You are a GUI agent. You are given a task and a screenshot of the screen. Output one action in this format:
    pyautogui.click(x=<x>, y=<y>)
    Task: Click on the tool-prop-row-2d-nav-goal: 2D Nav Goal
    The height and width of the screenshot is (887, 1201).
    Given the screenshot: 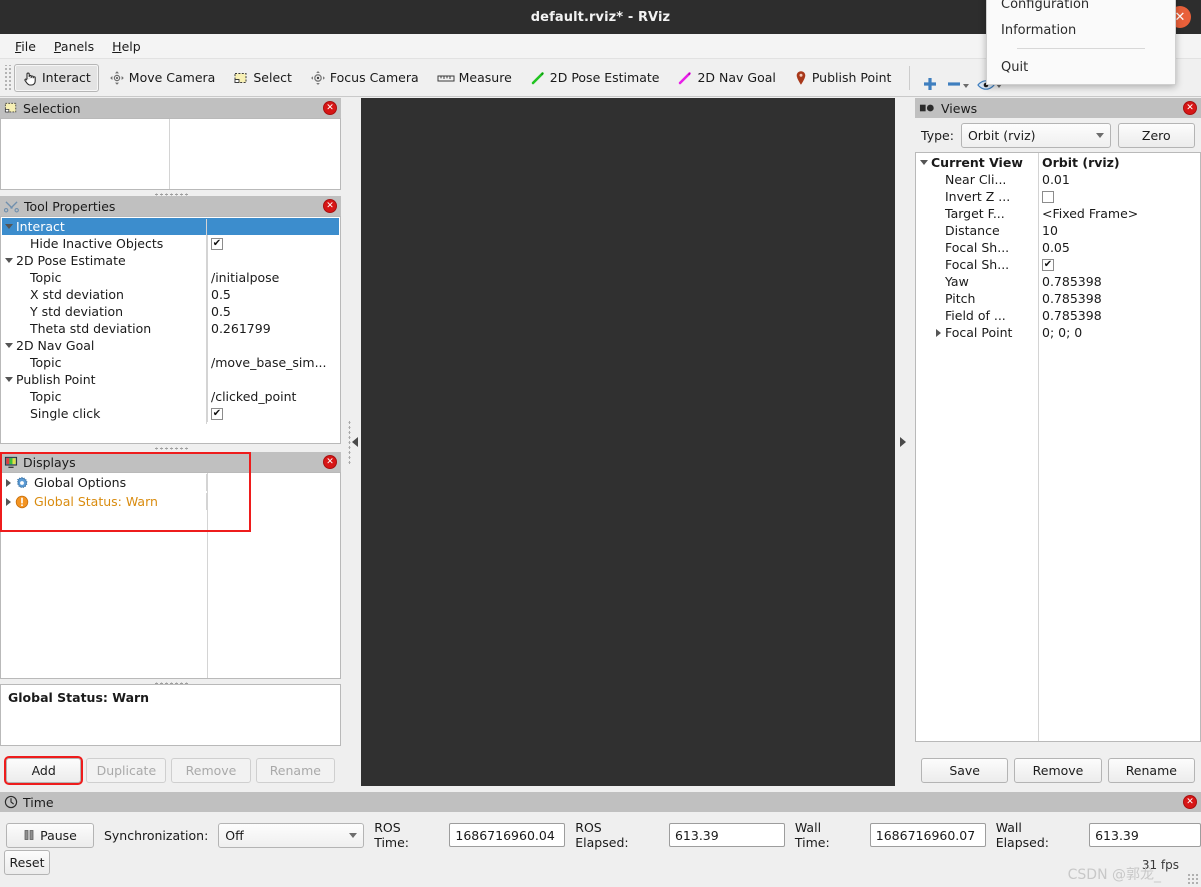 What is the action you would take?
    pyautogui.click(x=170, y=345)
    